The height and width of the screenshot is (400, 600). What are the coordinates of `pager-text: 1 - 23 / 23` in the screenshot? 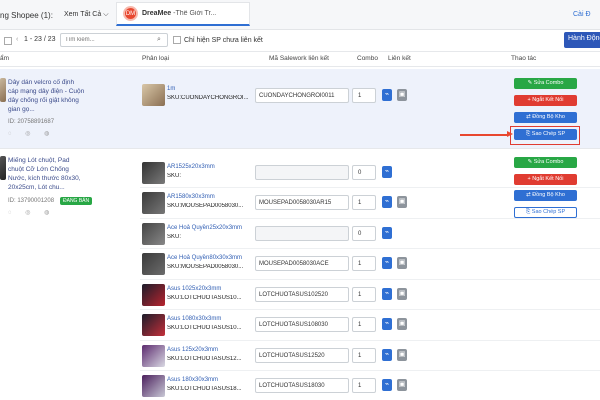 It's located at (40, 39).